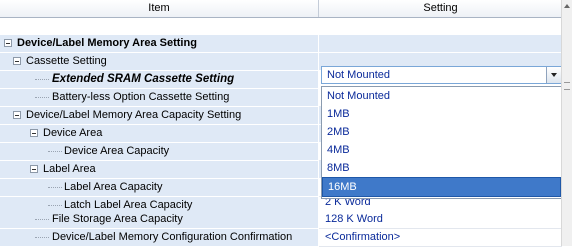 The image size is (572, 247). I want to click on dropdown-option: 8MB, so click(441, 168).